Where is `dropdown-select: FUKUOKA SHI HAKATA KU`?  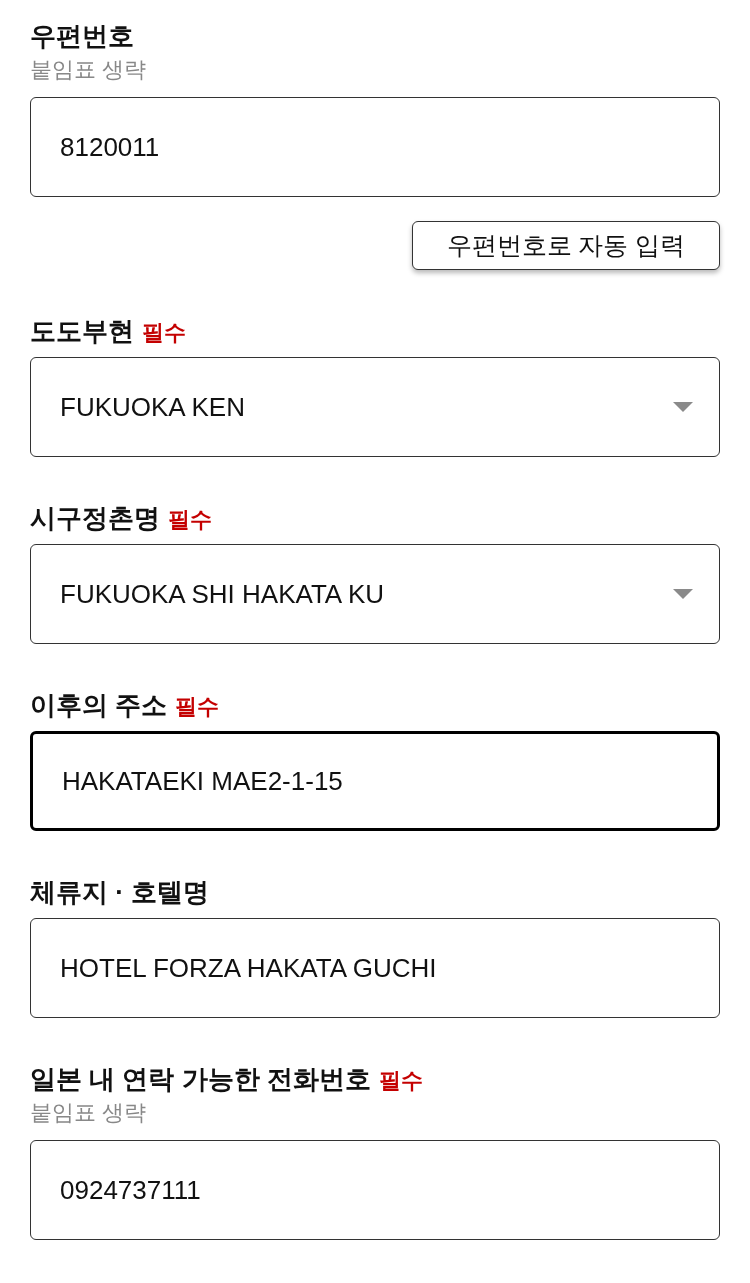 dropdown-select: FUKUOKA SHI HAKATA KU is located at coordinates (375, 594).